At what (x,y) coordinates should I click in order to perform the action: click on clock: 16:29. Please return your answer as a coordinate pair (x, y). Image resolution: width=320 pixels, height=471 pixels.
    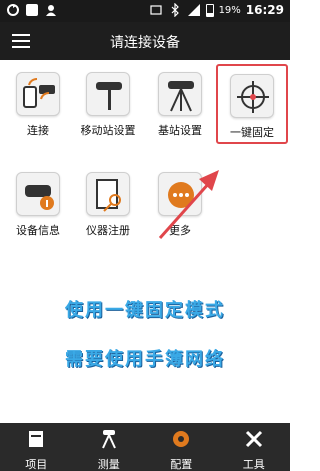
    Looking at the image, I should click on (264, 10).